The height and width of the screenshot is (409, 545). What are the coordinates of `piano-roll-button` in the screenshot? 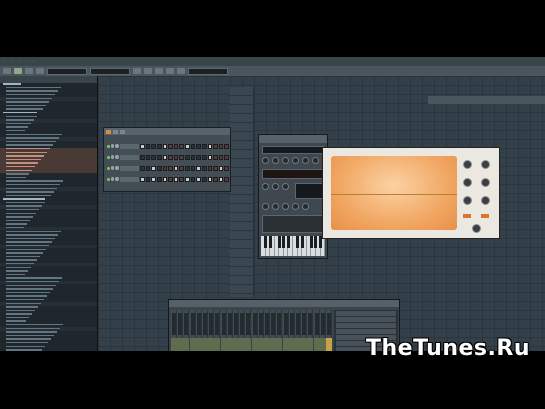 It's located at (170, 71).